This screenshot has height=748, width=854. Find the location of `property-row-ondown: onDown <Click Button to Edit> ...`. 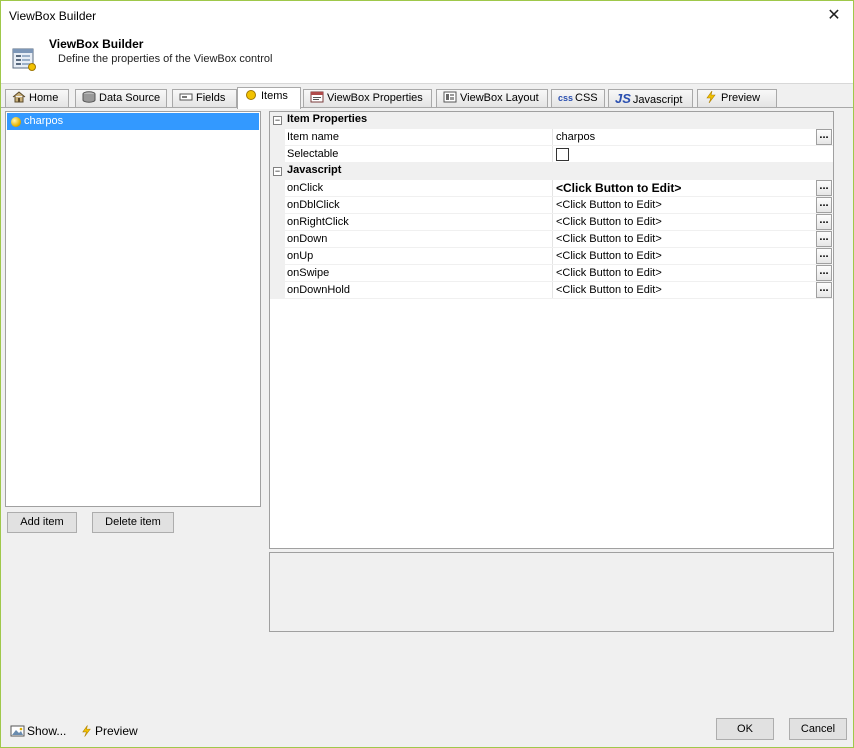

property-row-ondown: onDown <Click Button to Edit> ... is located at coordinates (551, 239).